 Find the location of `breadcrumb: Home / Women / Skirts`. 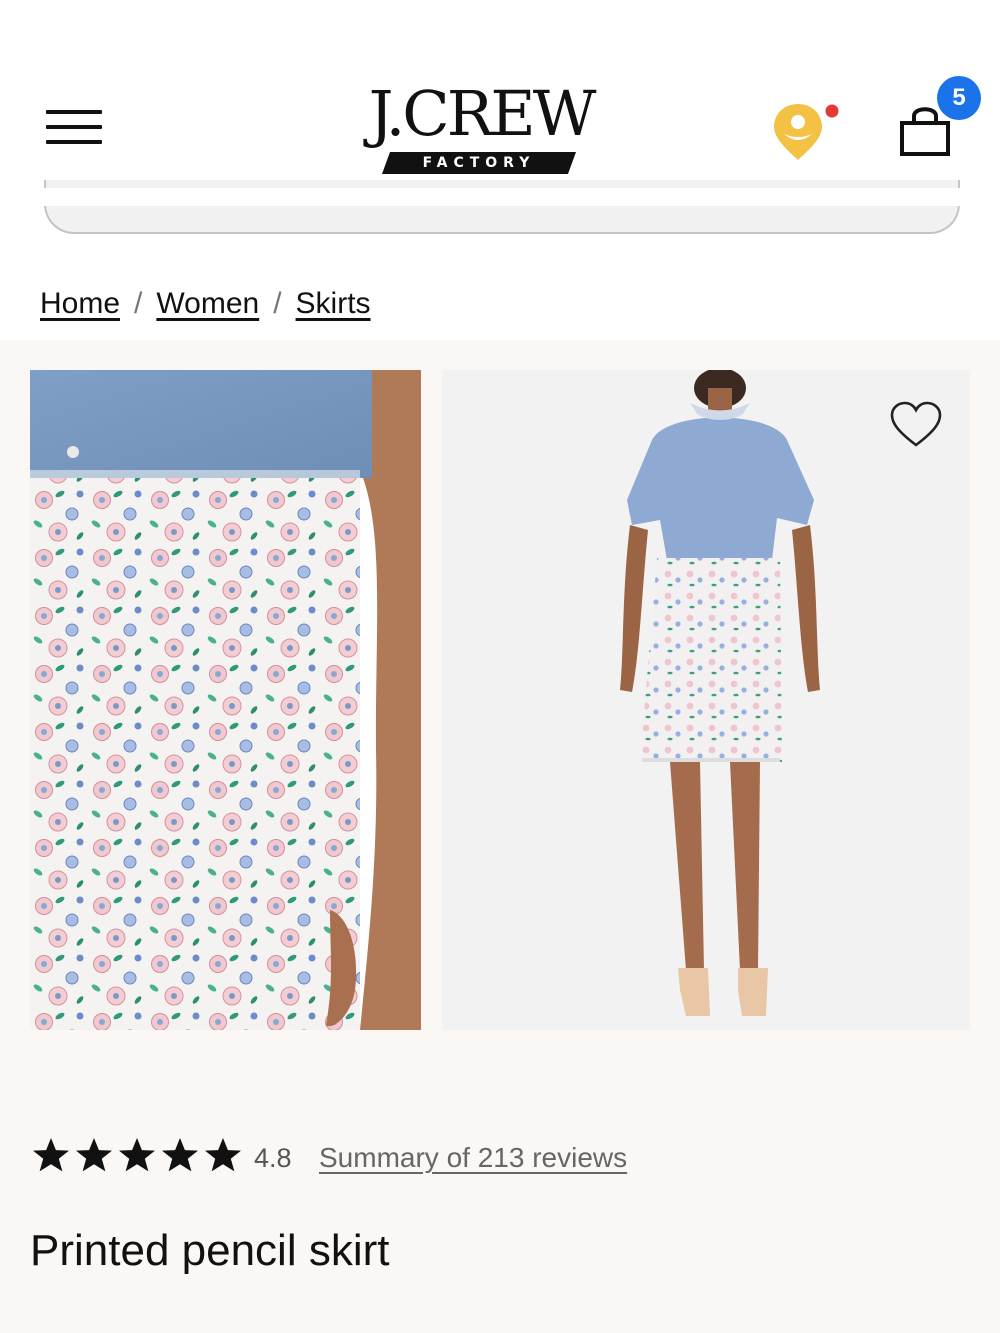

breadcrumb: Home / Women / Skirts is located at coordinates (205, 304).